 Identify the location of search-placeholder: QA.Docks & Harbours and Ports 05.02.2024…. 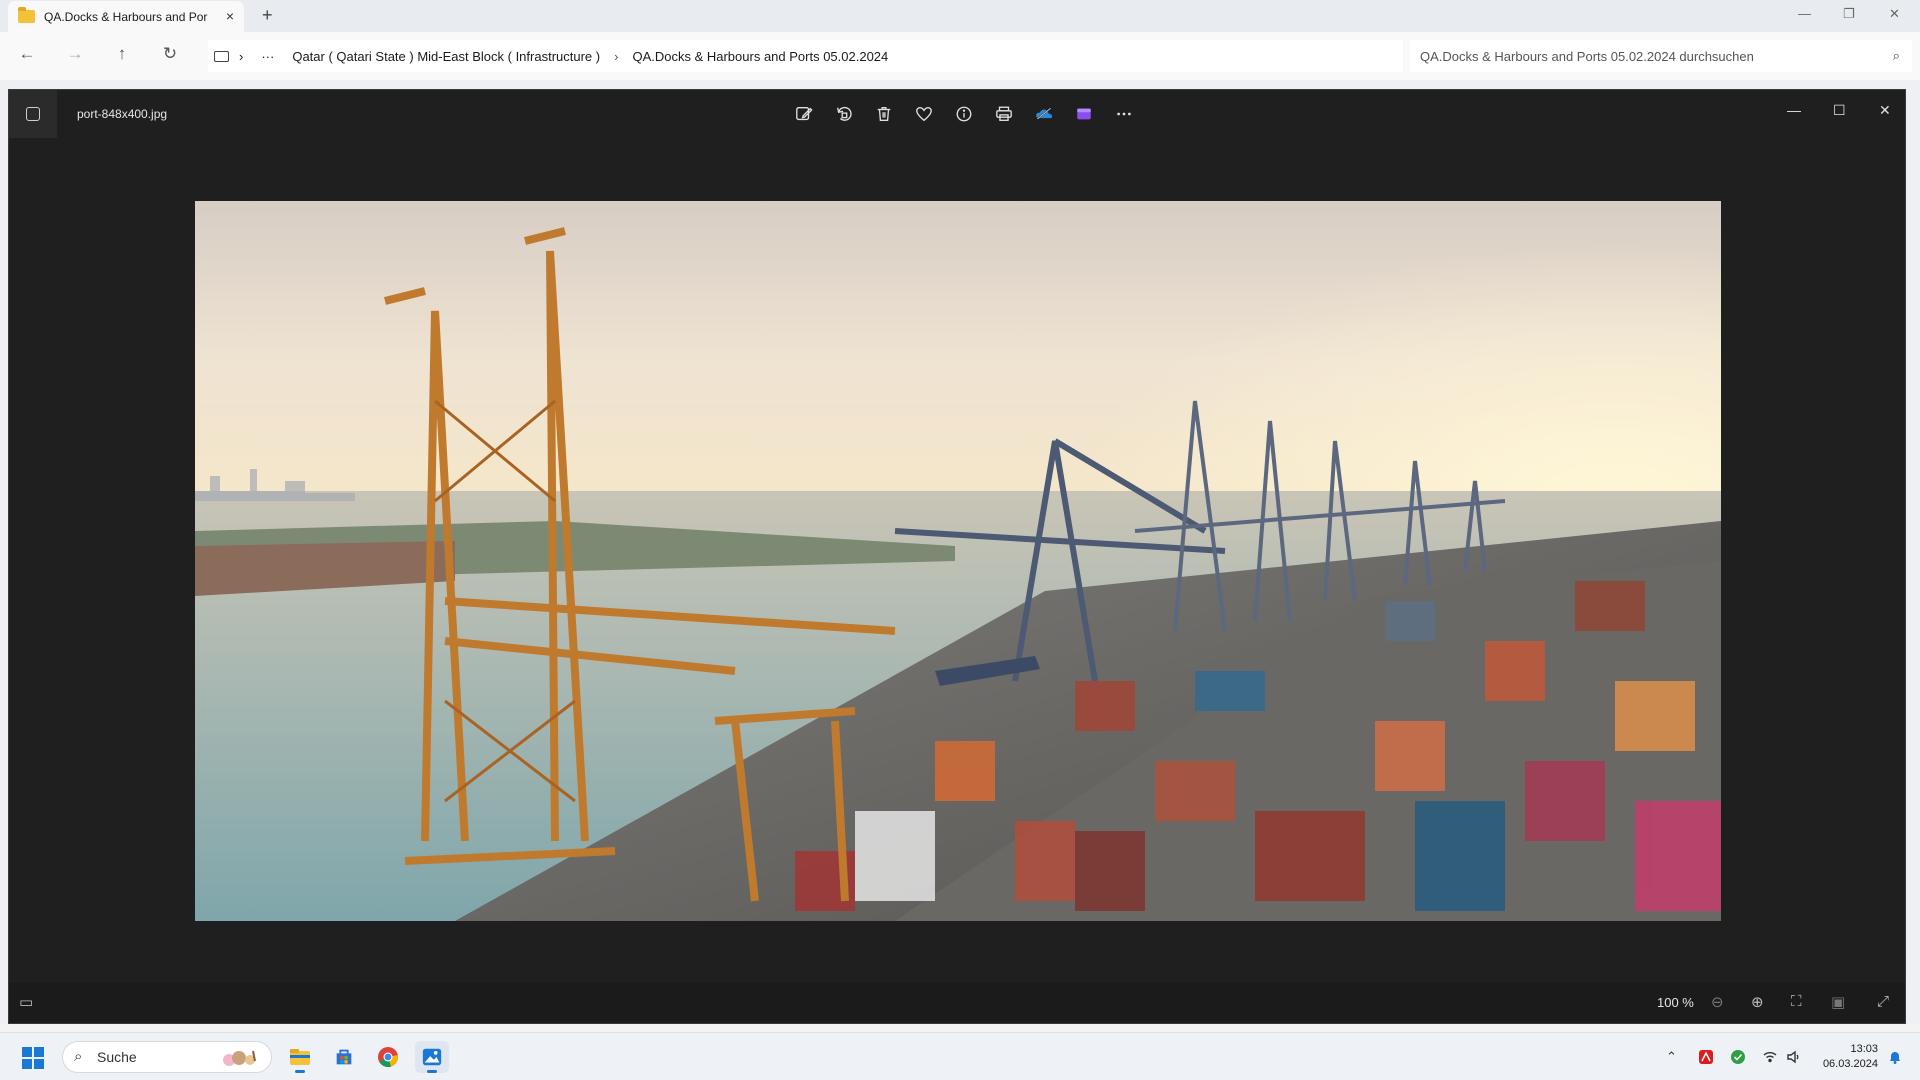
(1587, 56).